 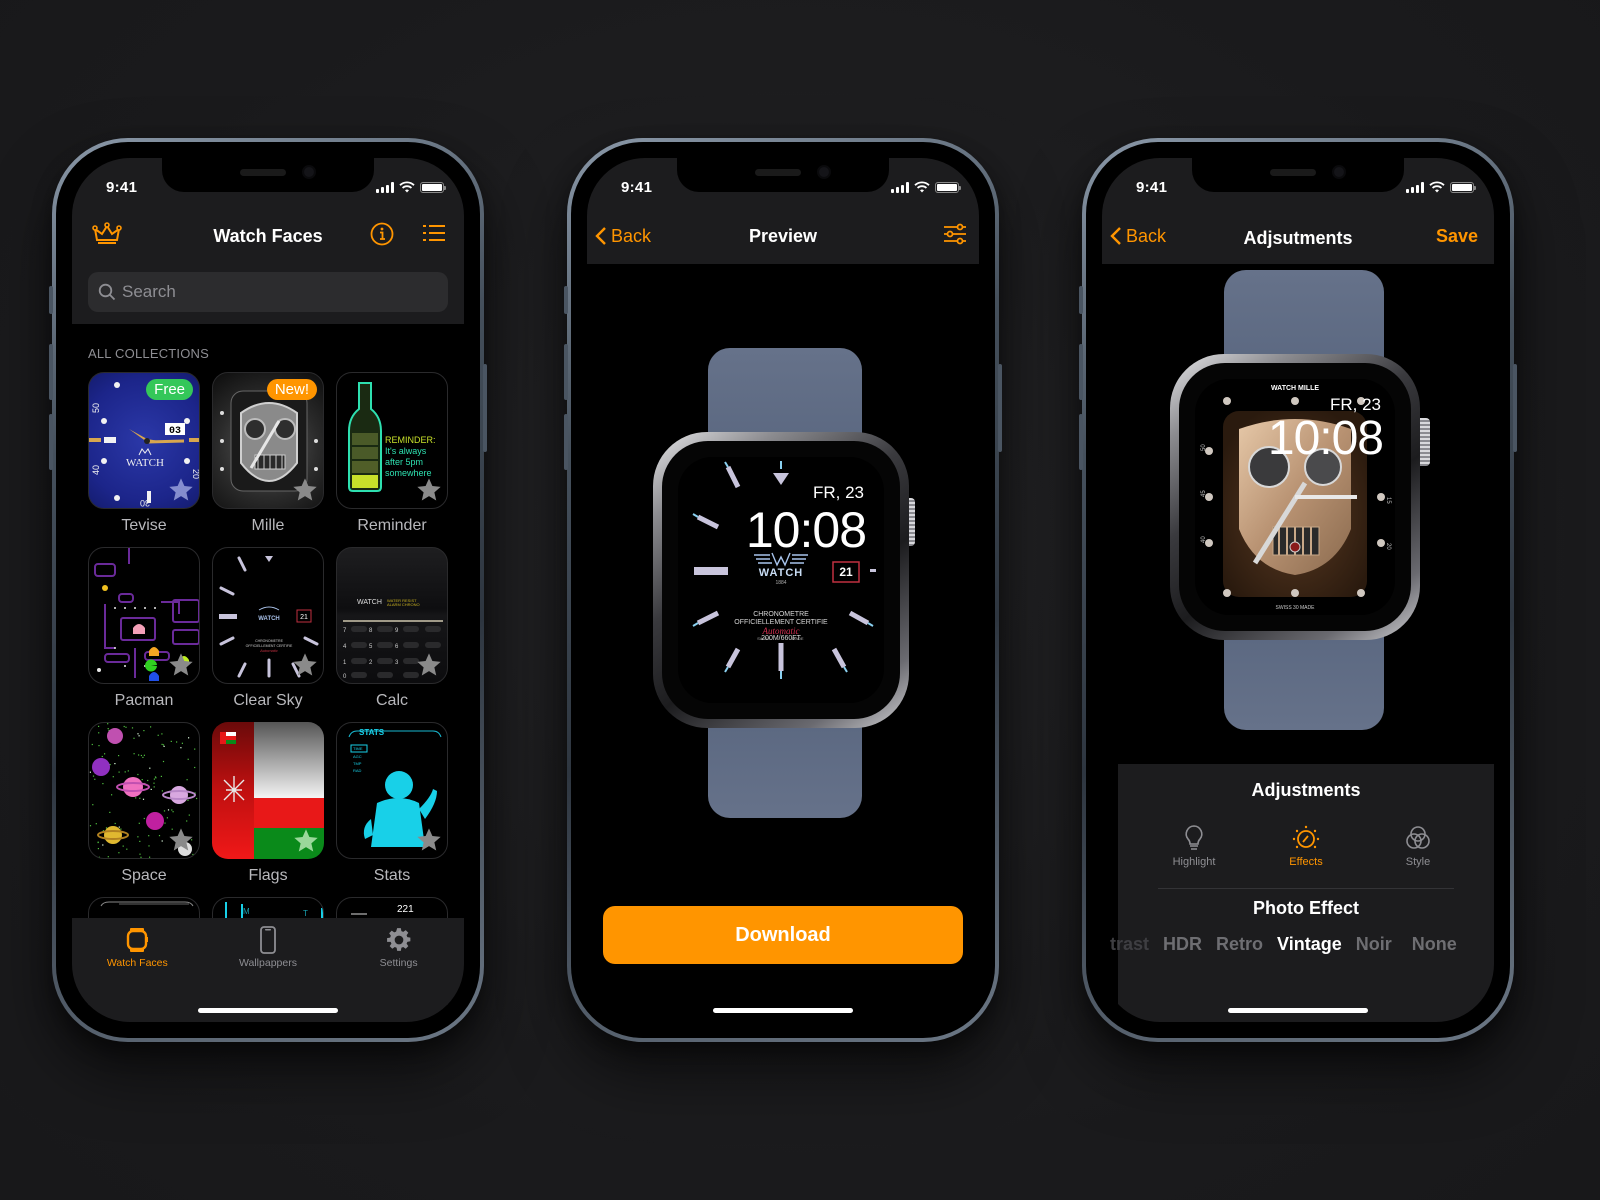 What do you see at coordinates (144, 809) in the screenshot?
I see `collection-tile-space: Space` at bounding box center [144, 809].